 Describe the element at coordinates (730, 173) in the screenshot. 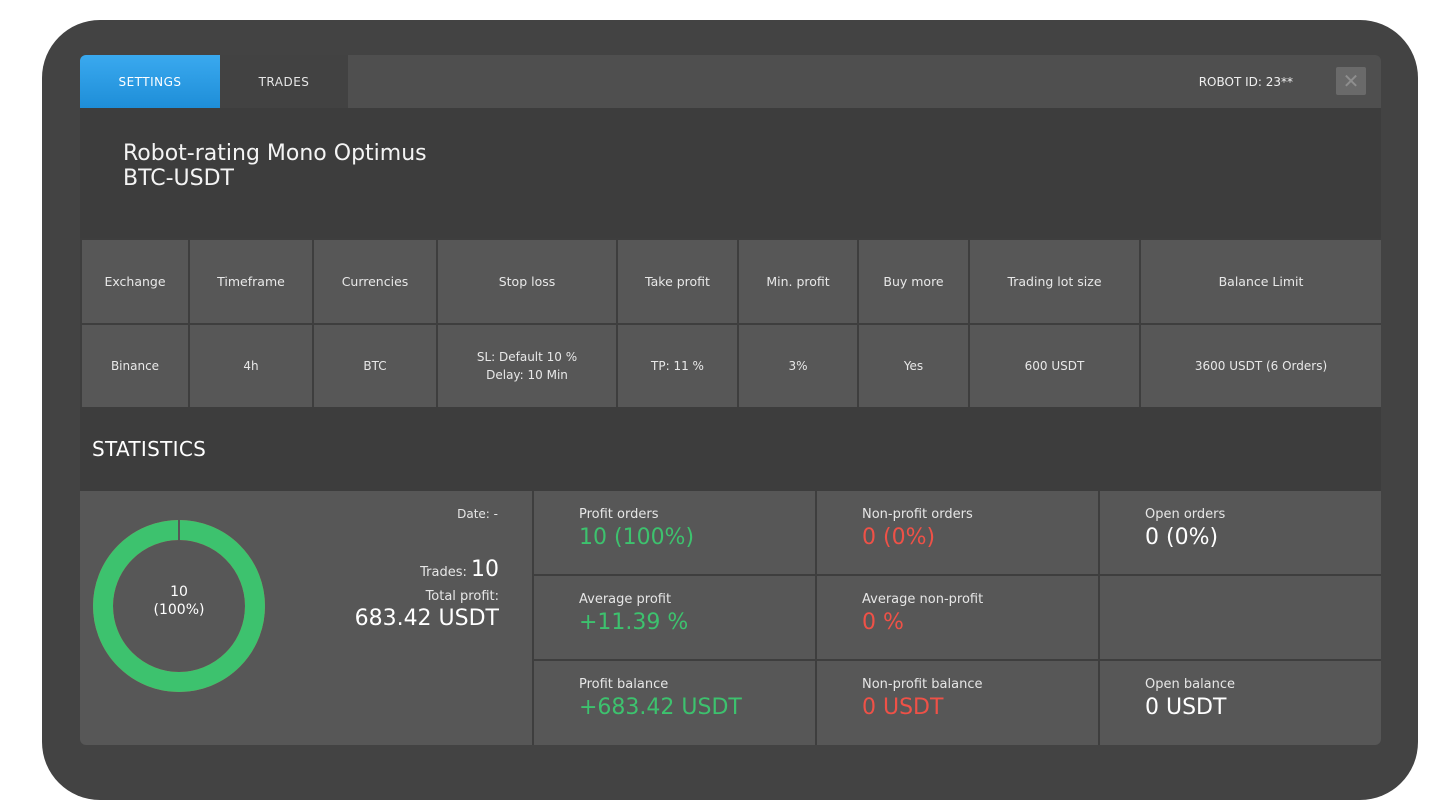

I see `robot-header: Robot-rating Mono Optimus BTC-USDT` at that location.